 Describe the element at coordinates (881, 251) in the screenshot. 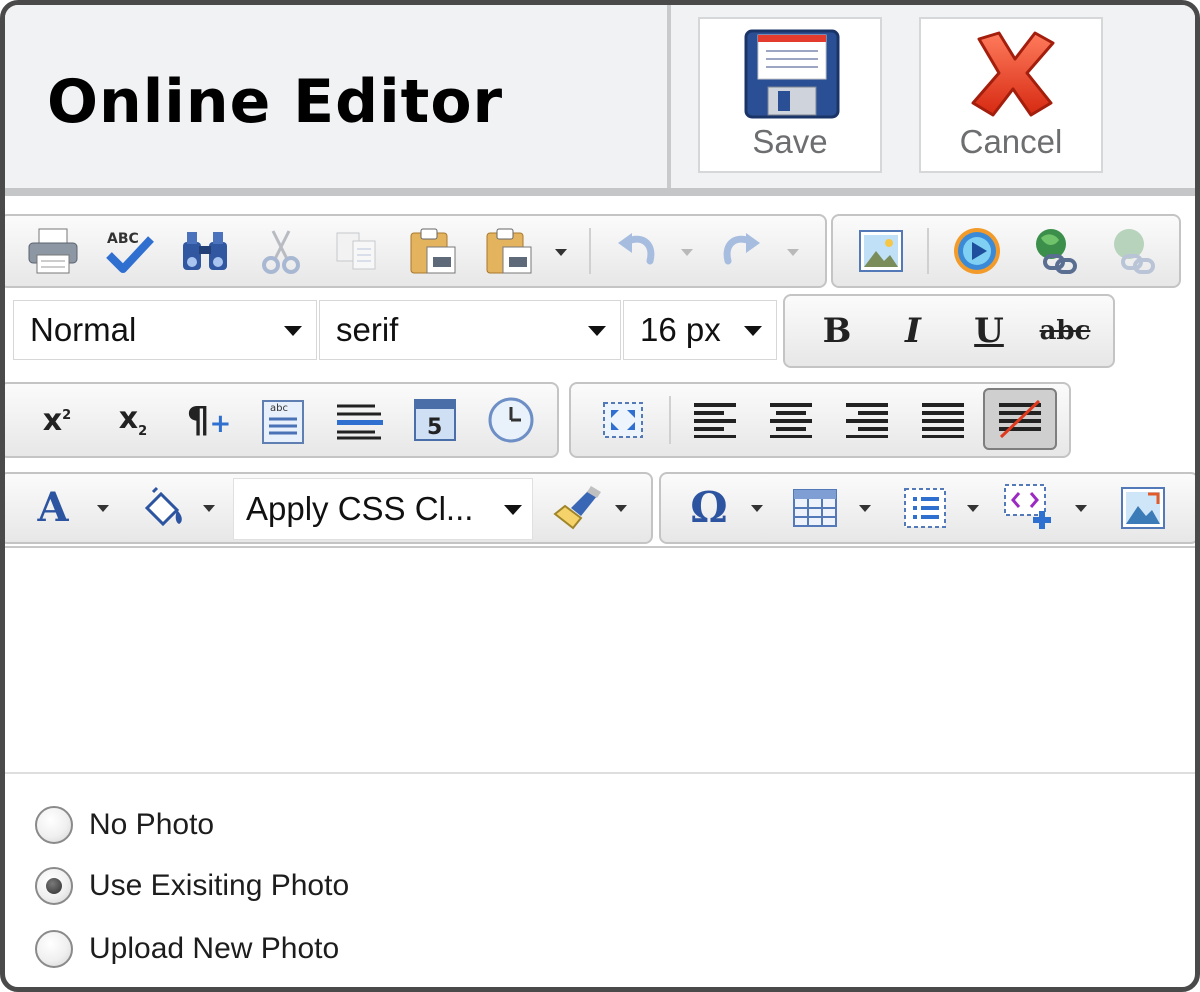

I see `insert-image-button` at that location.